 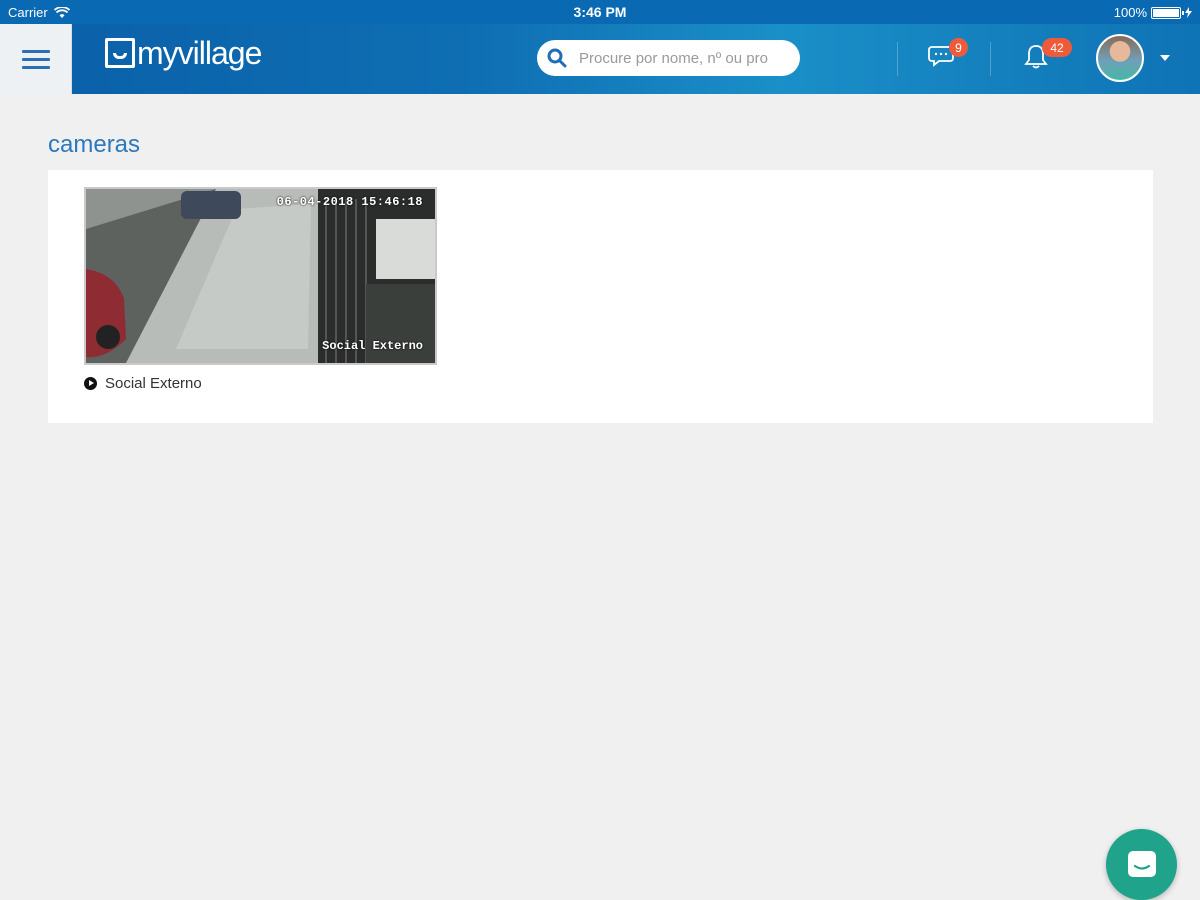 I want to click on chat-icon, so click(x=1141, y=863).